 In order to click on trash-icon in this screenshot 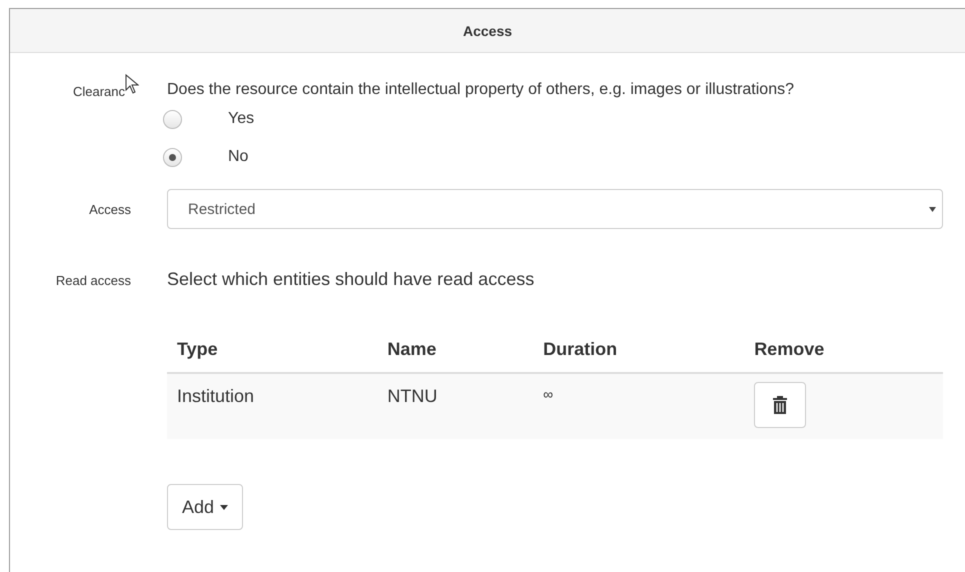, I will do `click(780, 405)`.